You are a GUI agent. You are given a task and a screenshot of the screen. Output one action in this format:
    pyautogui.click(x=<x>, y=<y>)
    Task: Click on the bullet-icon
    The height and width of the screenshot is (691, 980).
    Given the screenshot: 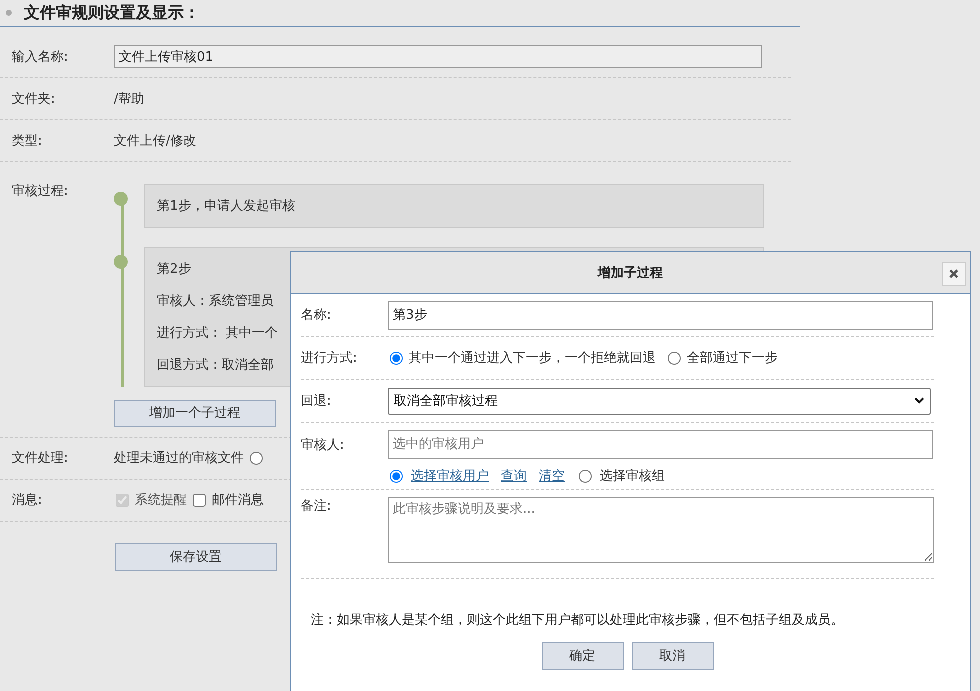 What is the action you would take?
    pyautogui.click(x=9, y=13)
    